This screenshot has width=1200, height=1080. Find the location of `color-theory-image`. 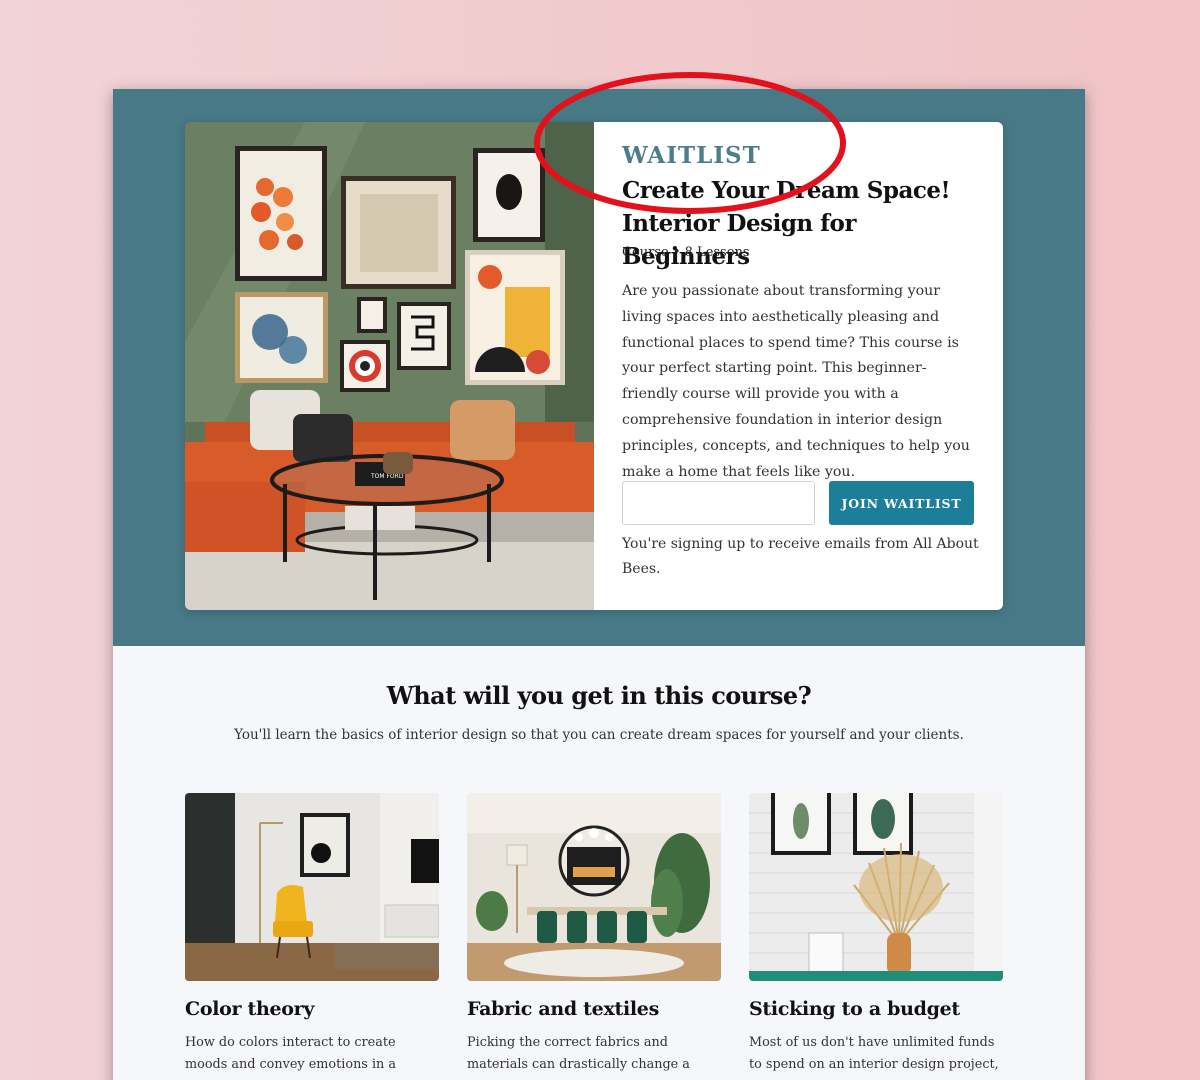

color-theory-image is located at coordinates (312, 887).